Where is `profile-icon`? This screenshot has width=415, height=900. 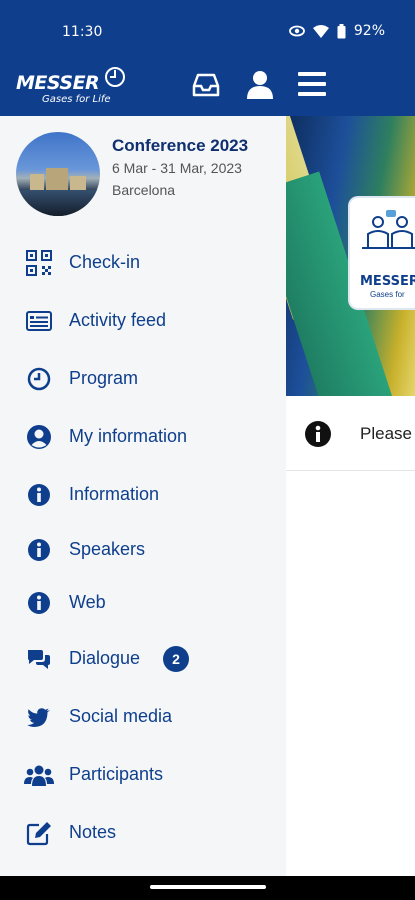
profile-icon is located at coordinates (260, 84).